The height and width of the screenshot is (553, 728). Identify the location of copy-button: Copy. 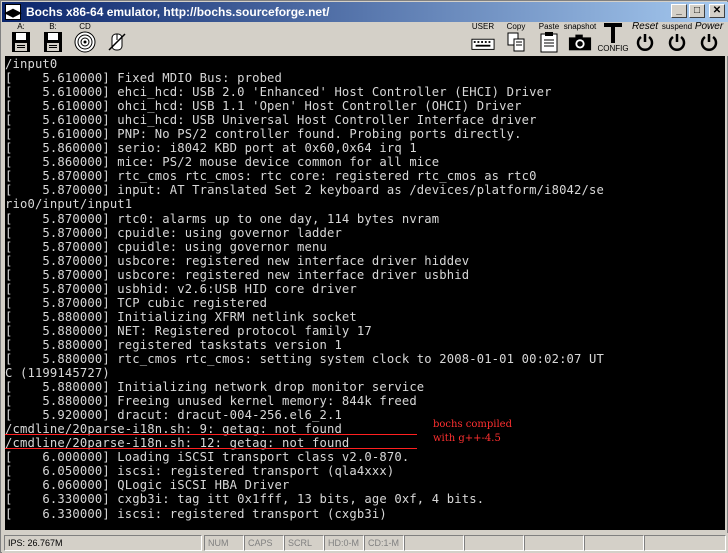
(516, 39).